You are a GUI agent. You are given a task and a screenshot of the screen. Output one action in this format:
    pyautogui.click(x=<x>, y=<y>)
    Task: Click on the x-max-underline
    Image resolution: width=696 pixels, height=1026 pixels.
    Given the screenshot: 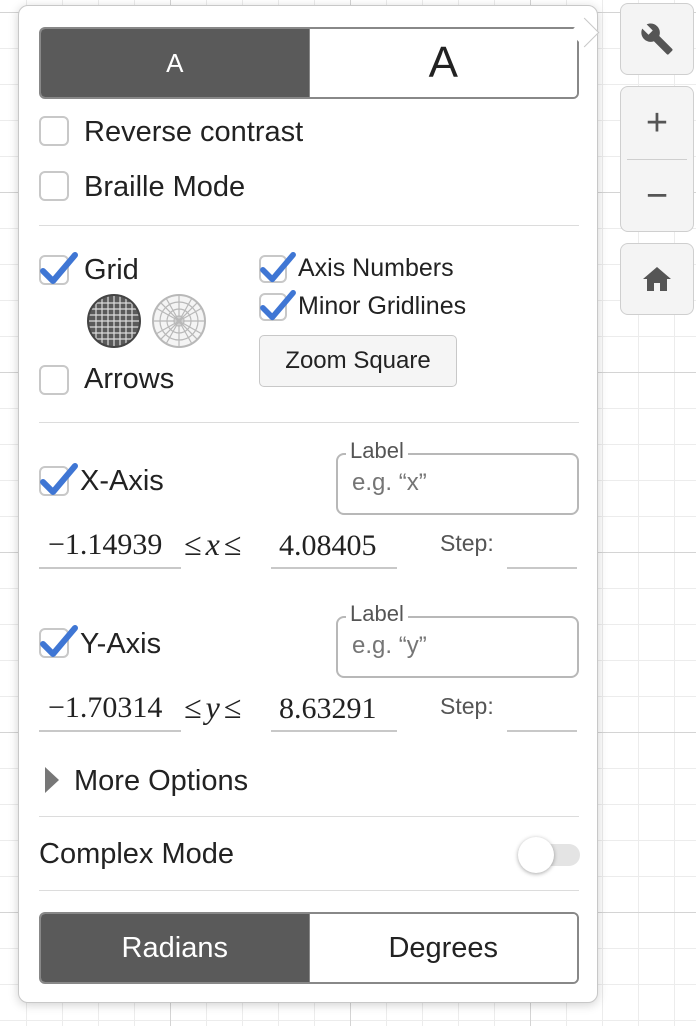 What is the action you would take?
    pyautogui.click(x=334, y=568)
    